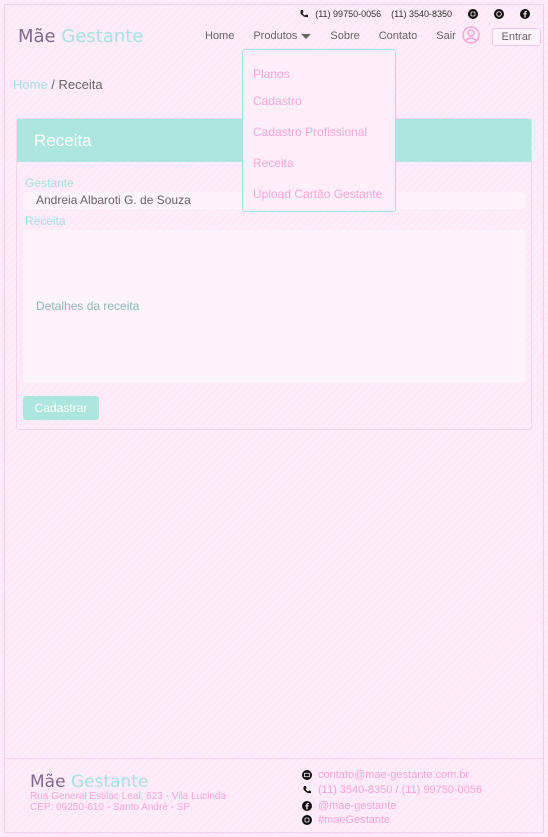 This screenshot has width=548, height=837. I want to click on chevron-down-icon, so click(306, 36).